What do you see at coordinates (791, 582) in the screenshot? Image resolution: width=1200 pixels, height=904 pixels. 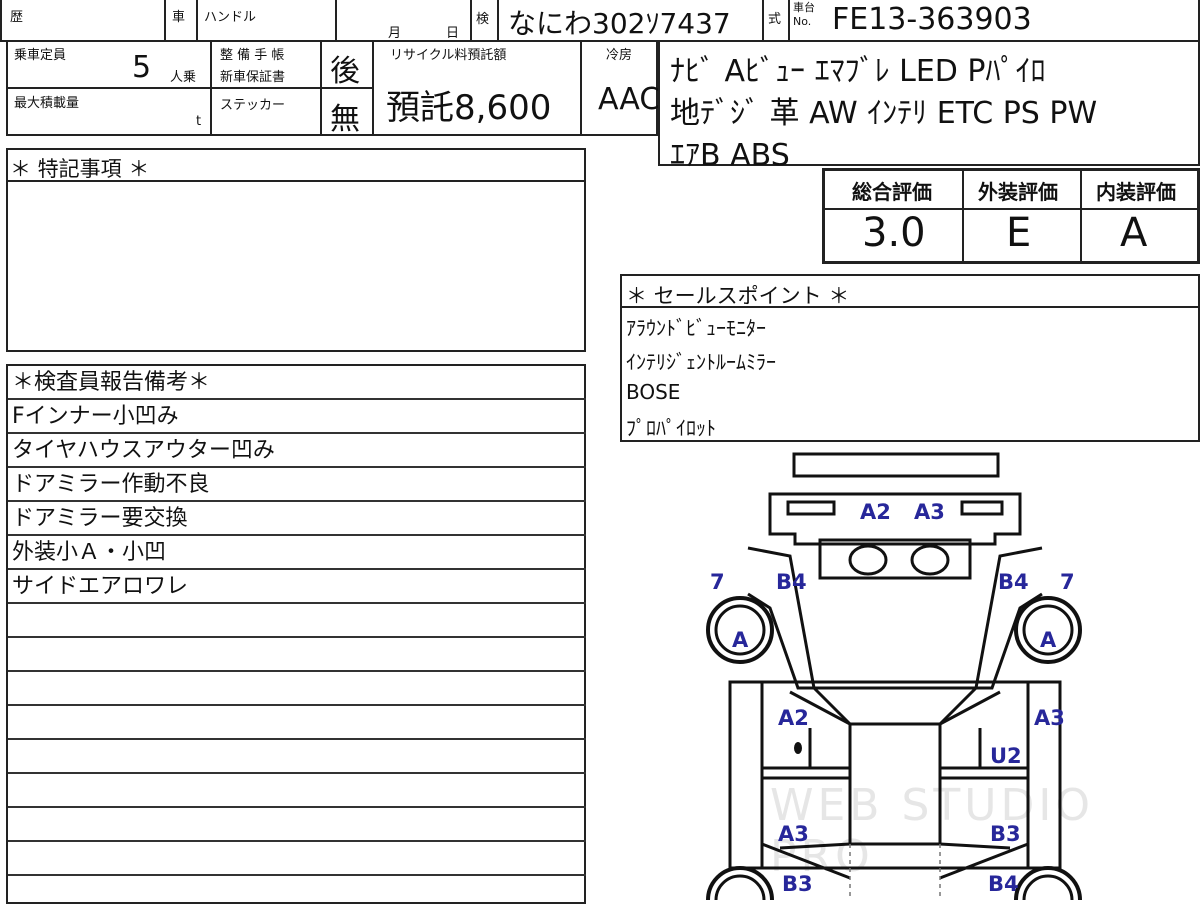 I see `damage-left-b4: B4` at bounding box center [791, 582].